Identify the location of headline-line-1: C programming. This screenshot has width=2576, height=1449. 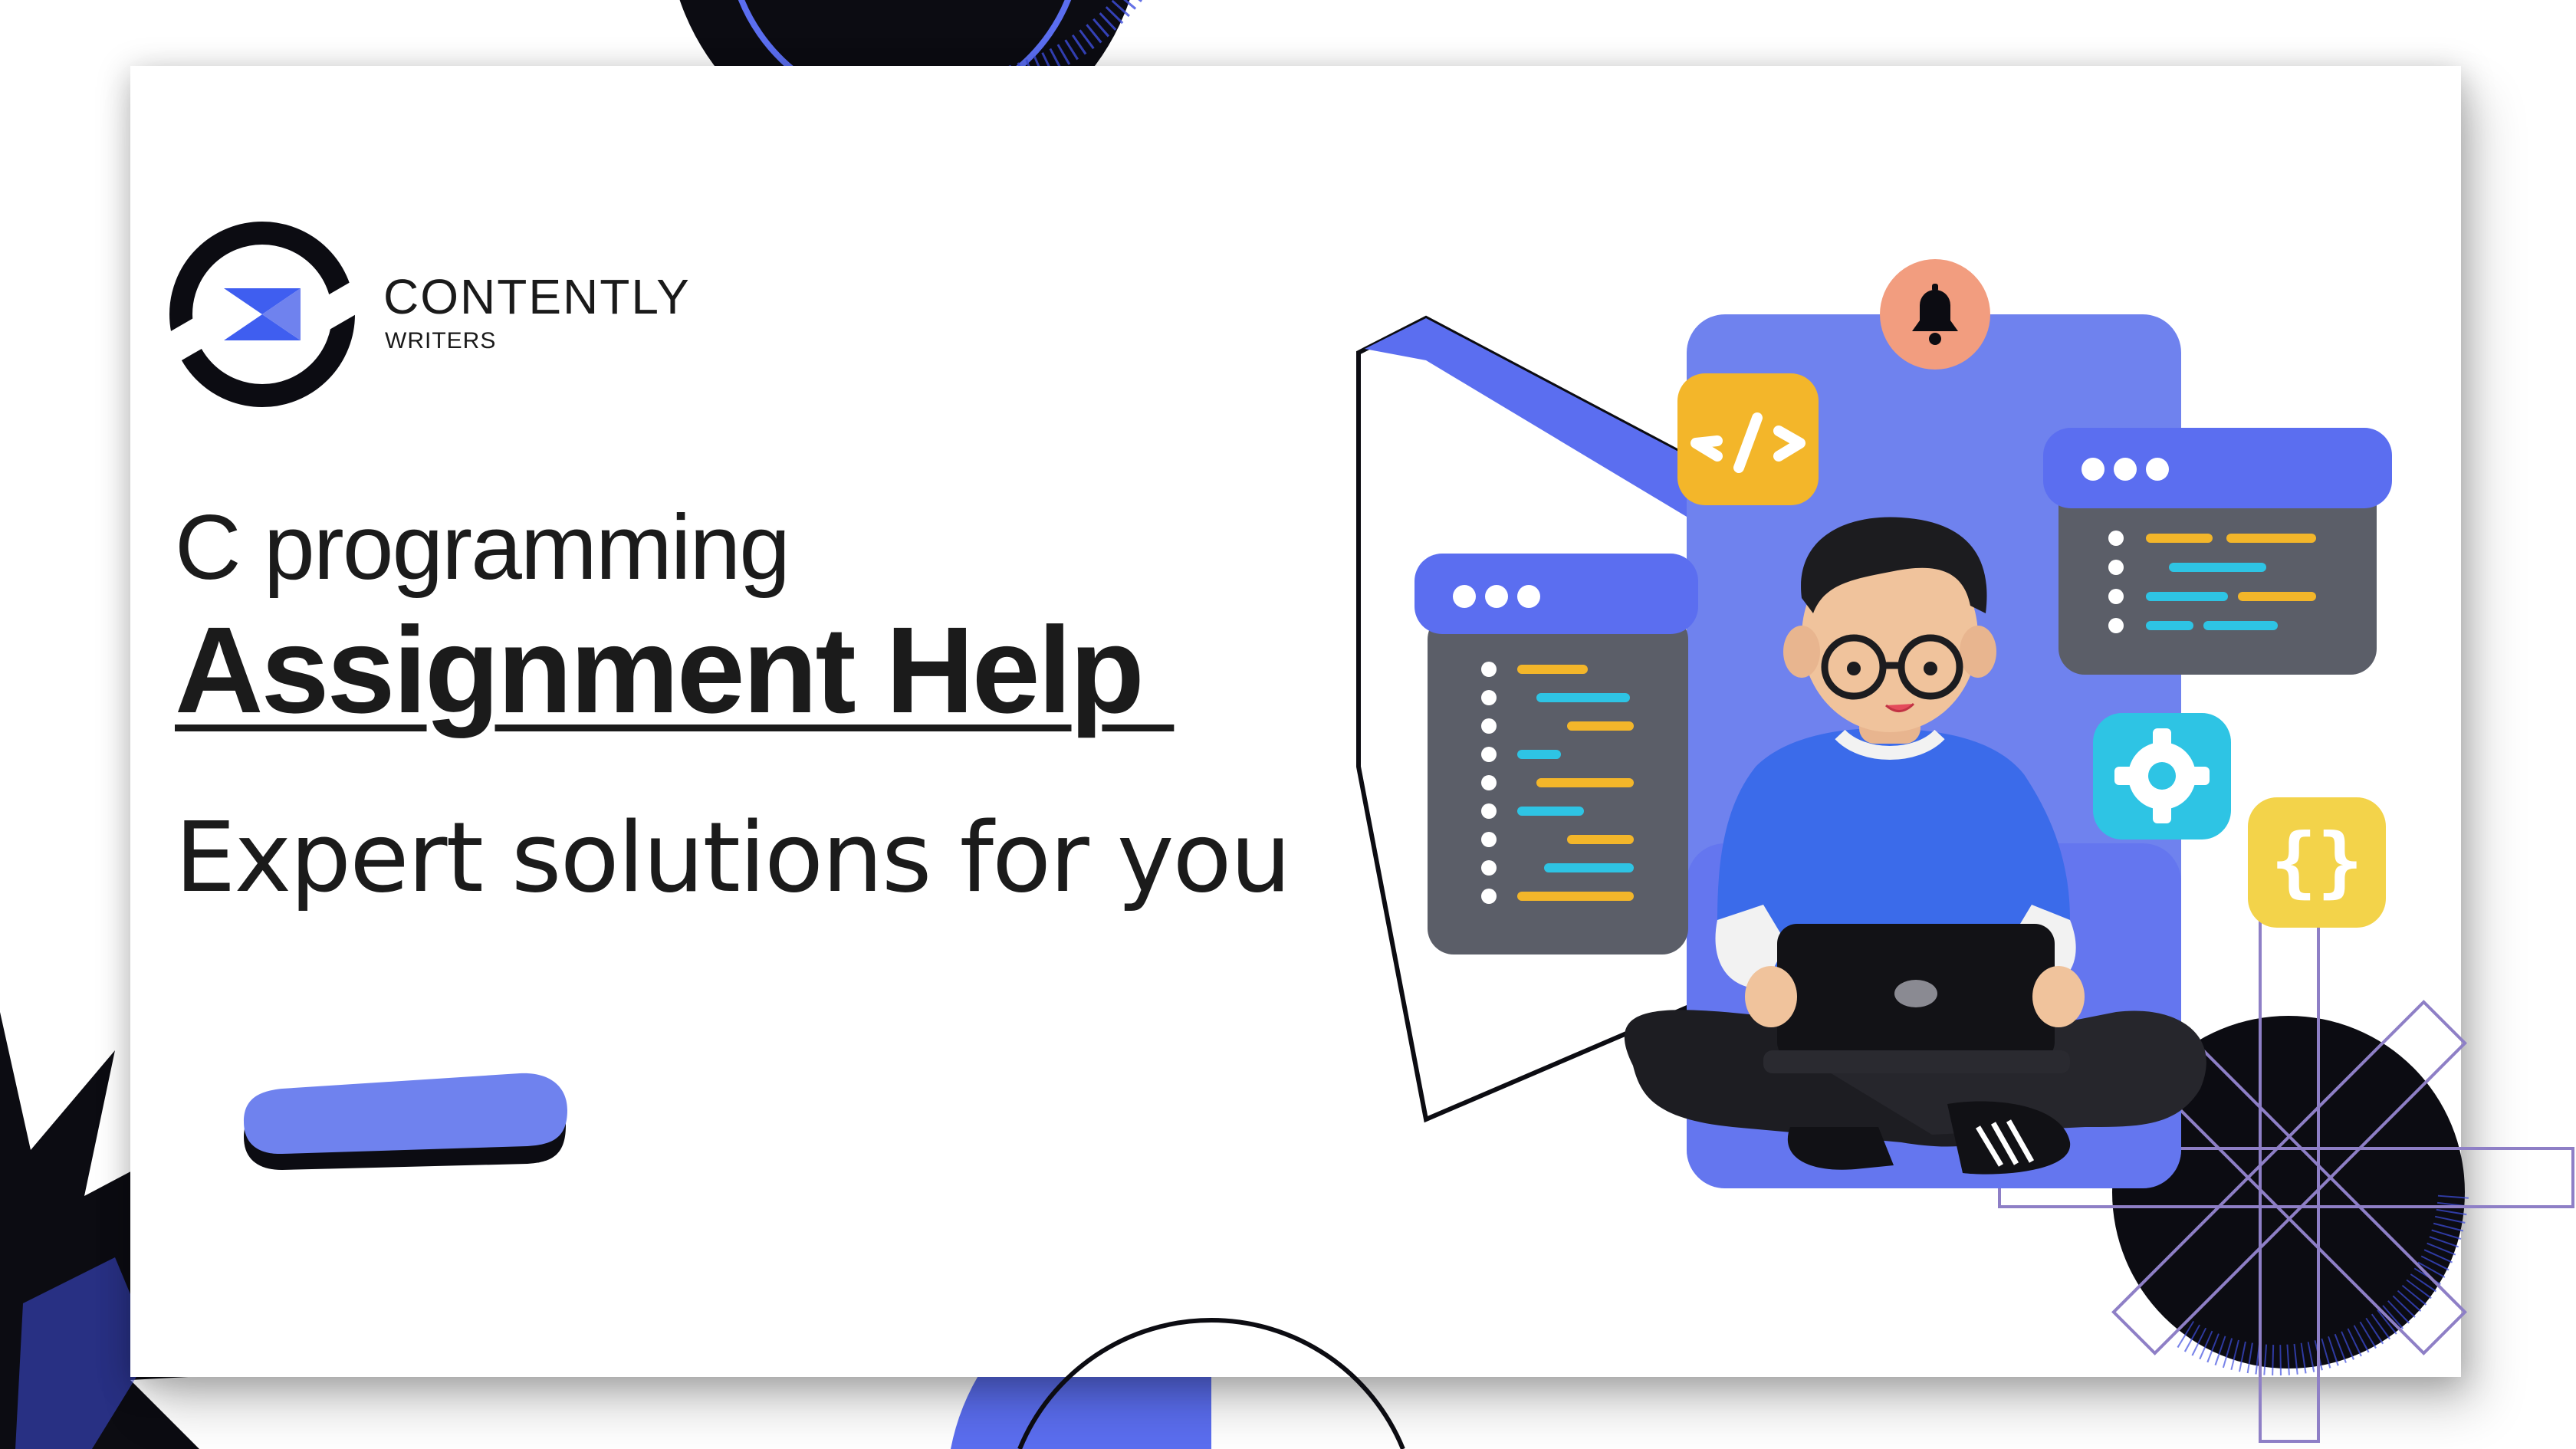
(482, 548).